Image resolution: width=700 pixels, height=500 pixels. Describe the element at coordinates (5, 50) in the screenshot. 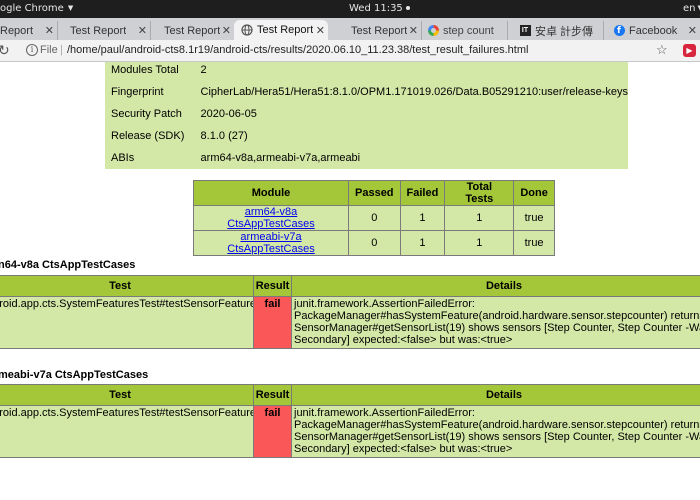

I see `reload-icon: ↻` at that location.